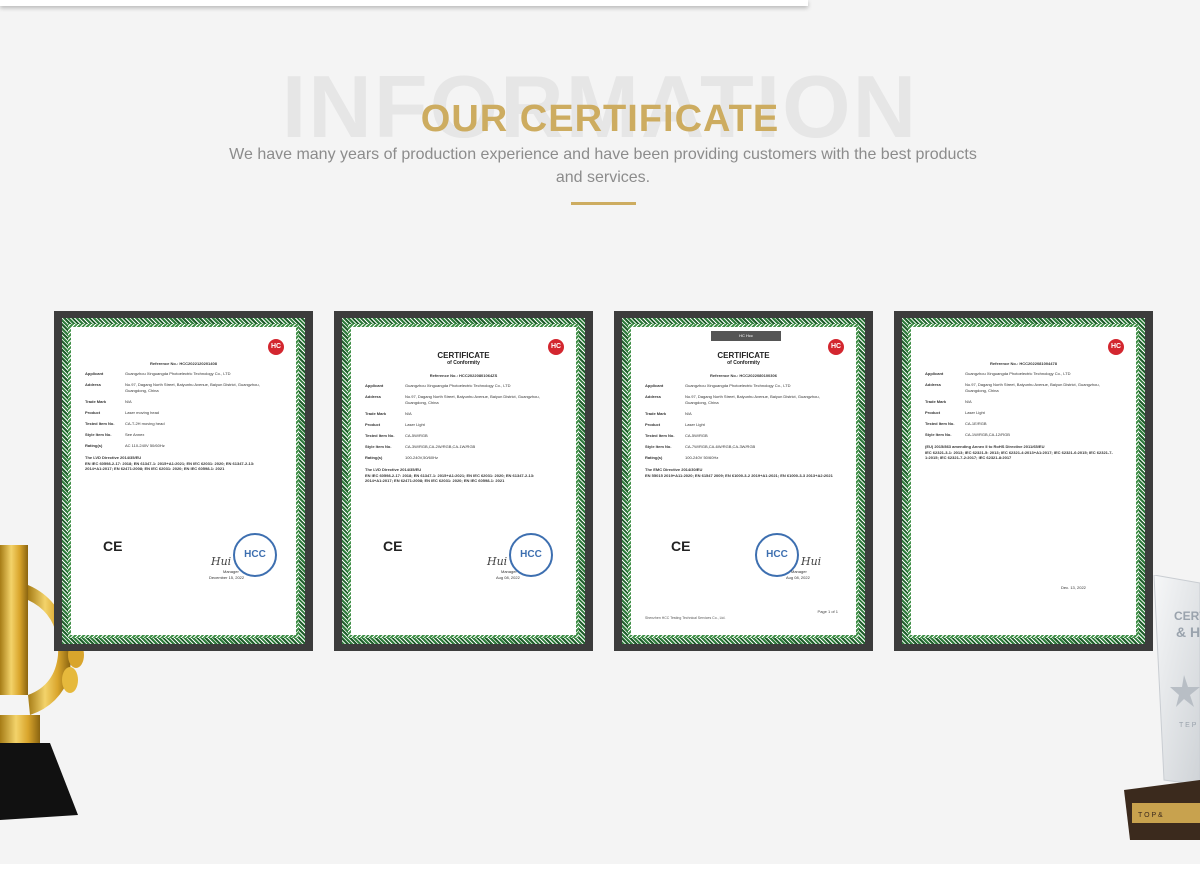  Describe the element at coordinates (421, 457) in the screenshot. I see `field-value: 100-240V,50/60Hz` at that location.